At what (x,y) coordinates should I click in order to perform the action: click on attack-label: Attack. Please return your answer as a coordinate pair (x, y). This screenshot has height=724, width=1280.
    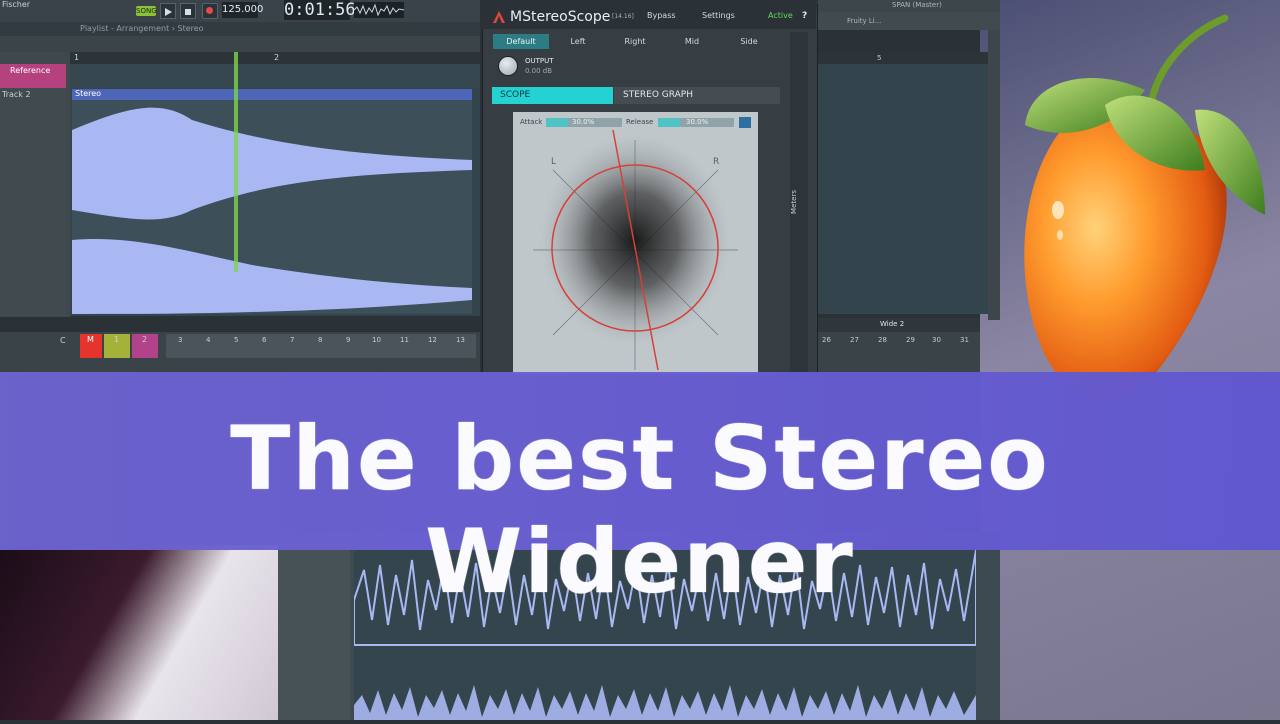
    Looking at the image, I should click on (531, 122).